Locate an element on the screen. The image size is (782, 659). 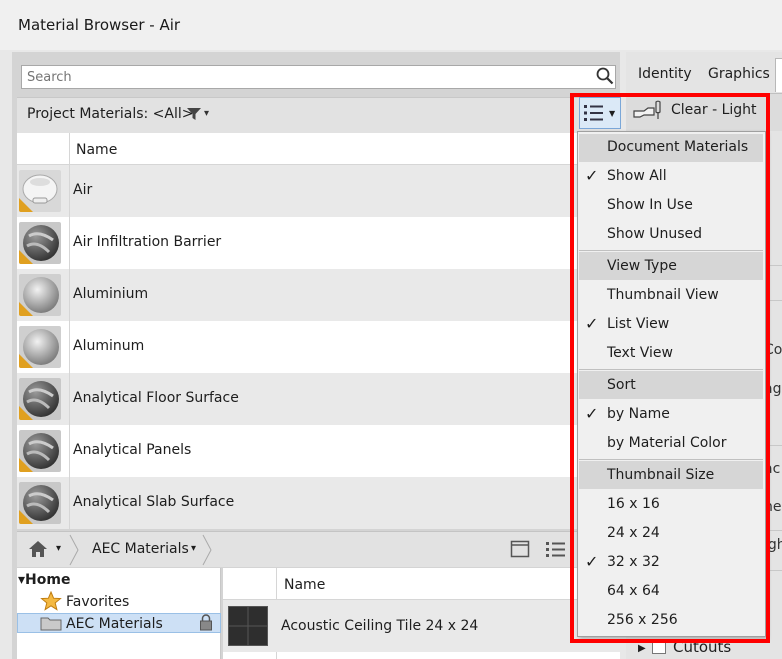
material-name: Air Infiltration Barrier is located at coordinates (147, 242).